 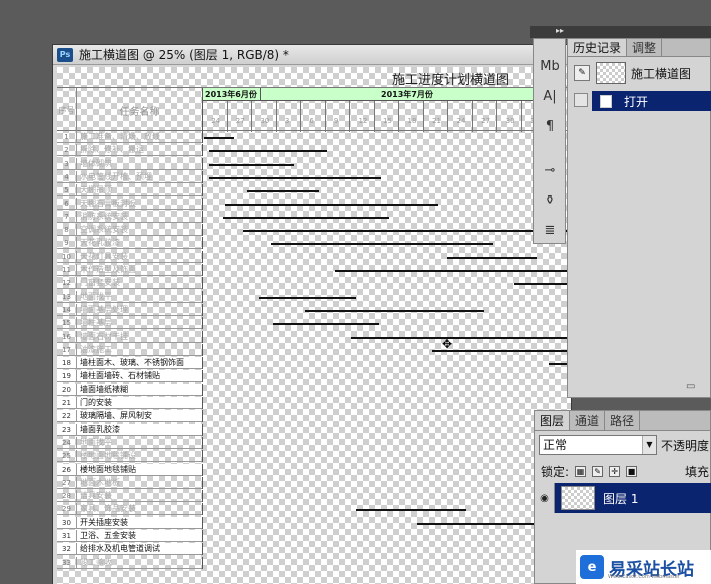 I want to click on task-name: 开关插座安装, so click(x=140, y=522).